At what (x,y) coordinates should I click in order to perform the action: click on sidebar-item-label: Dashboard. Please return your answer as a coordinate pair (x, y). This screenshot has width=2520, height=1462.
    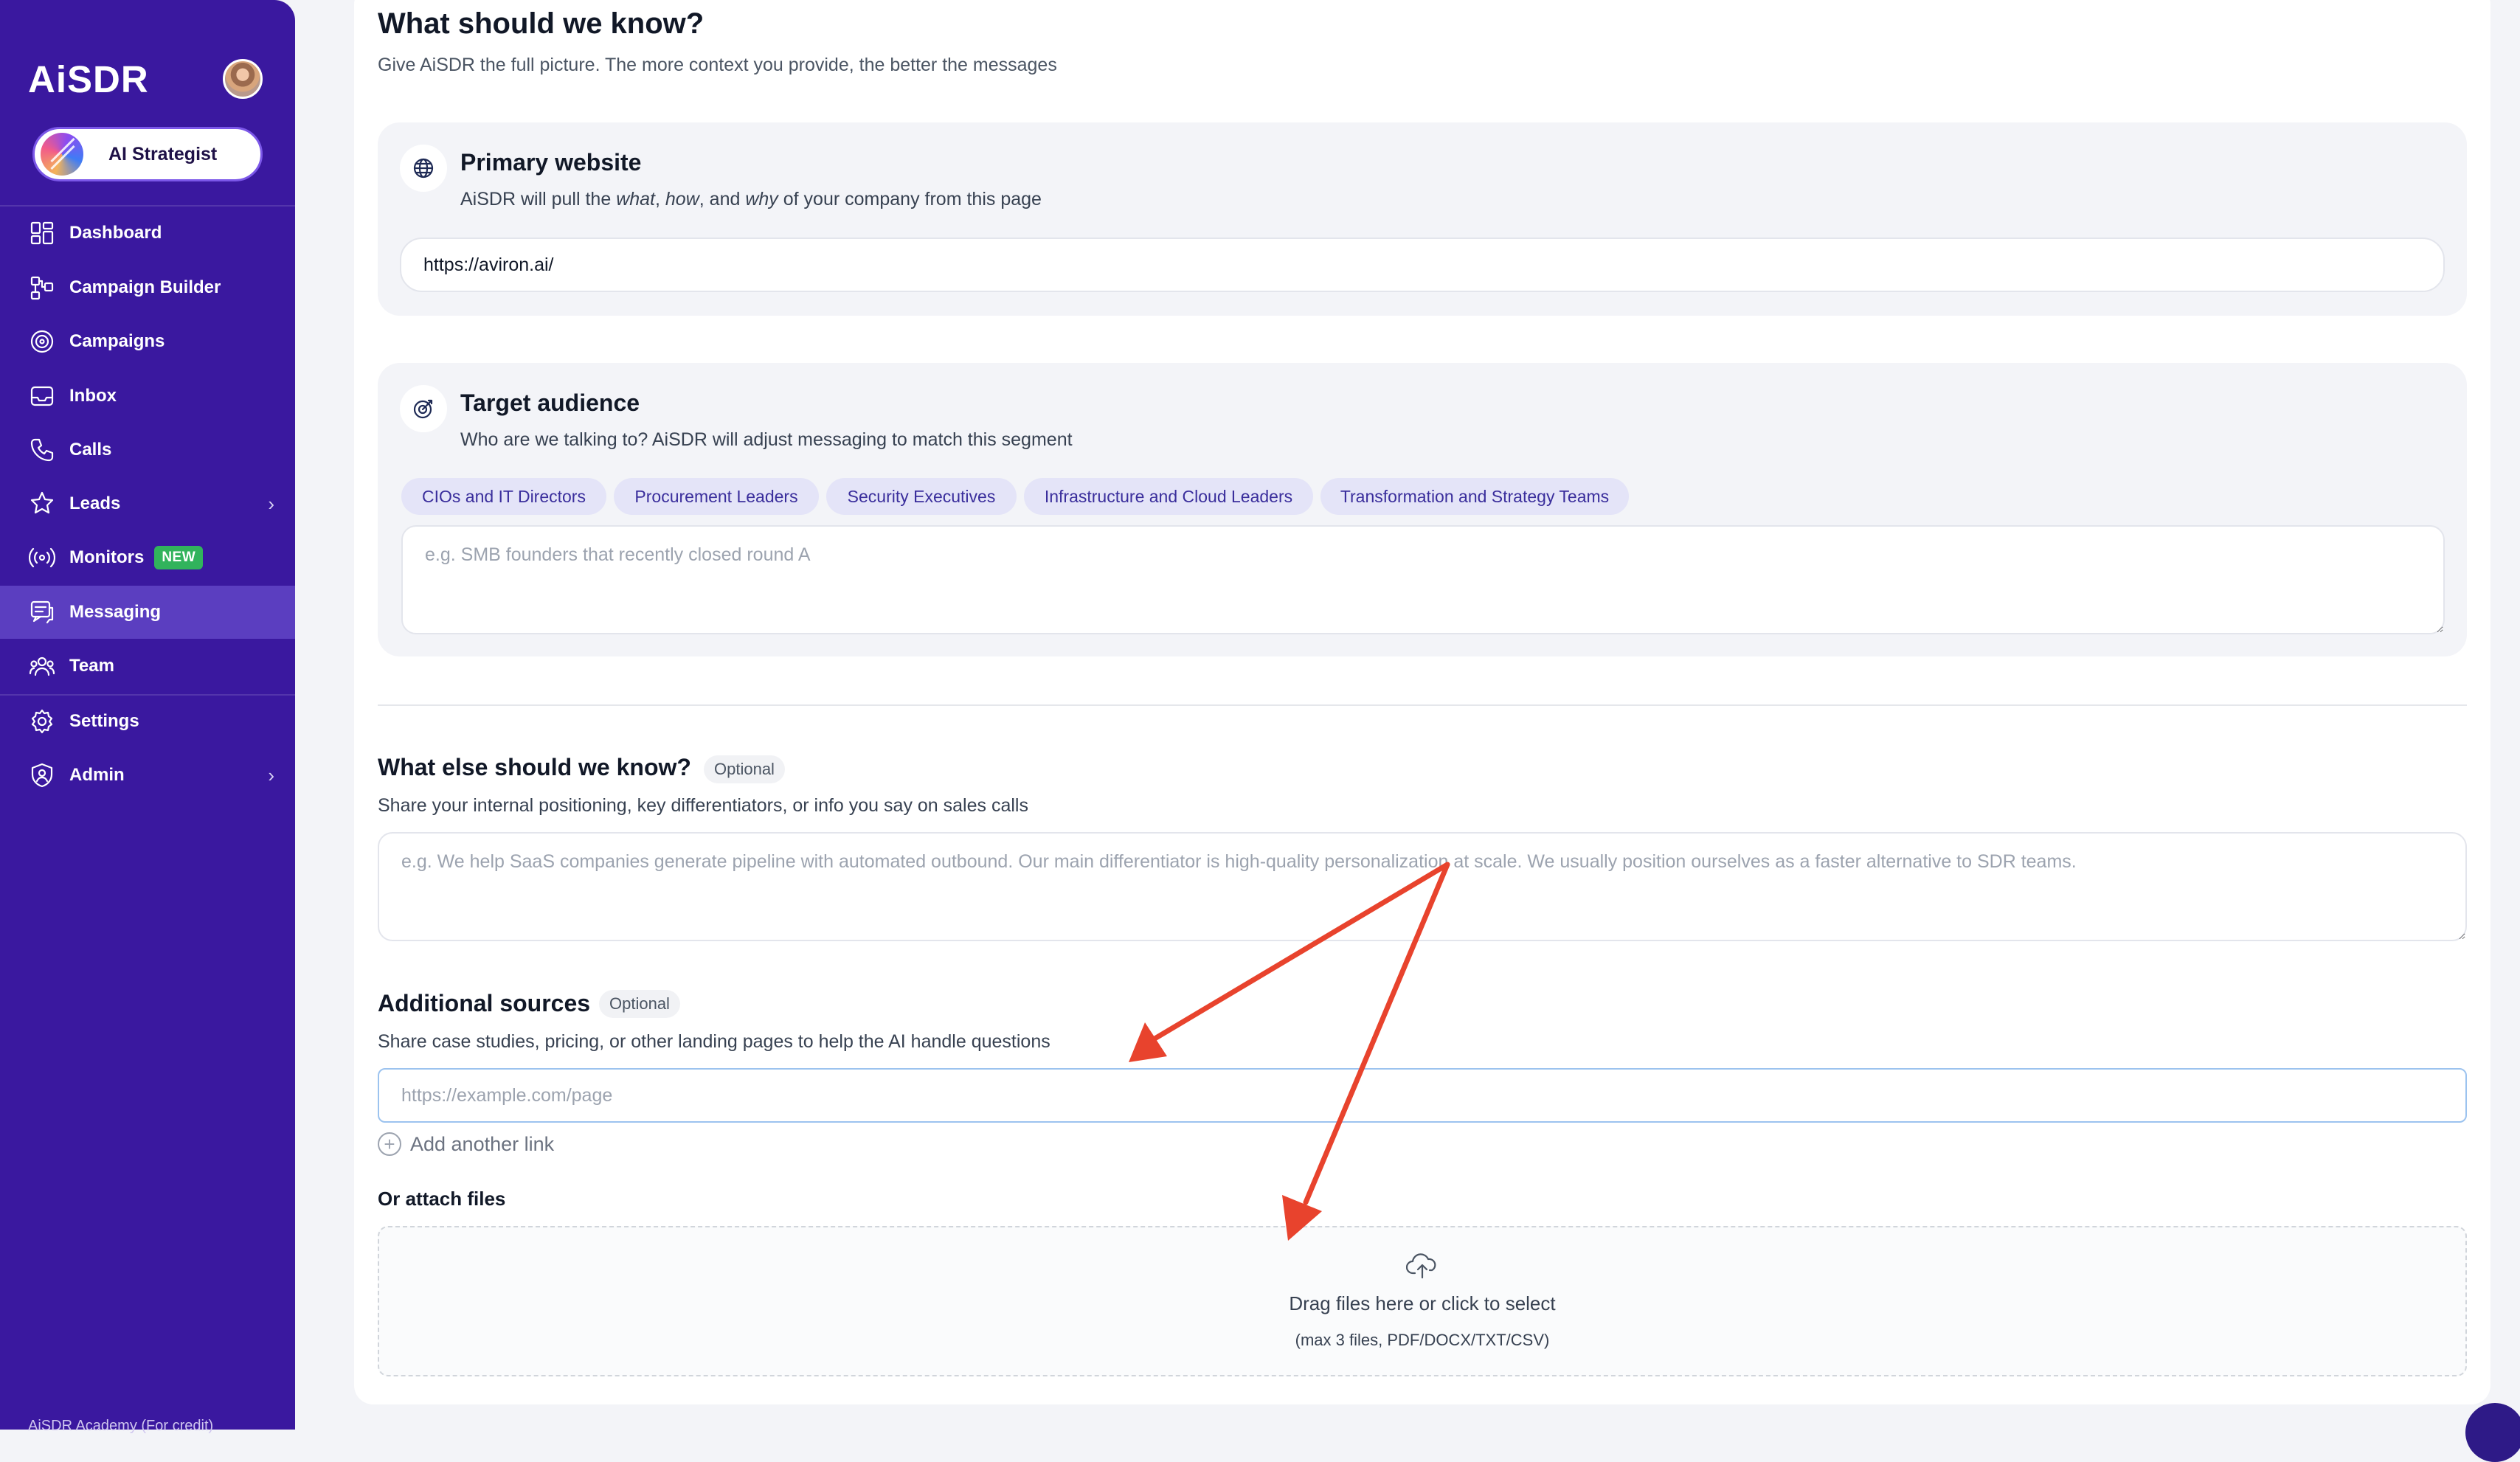
    Looking at the image, I should click on (115, 233).